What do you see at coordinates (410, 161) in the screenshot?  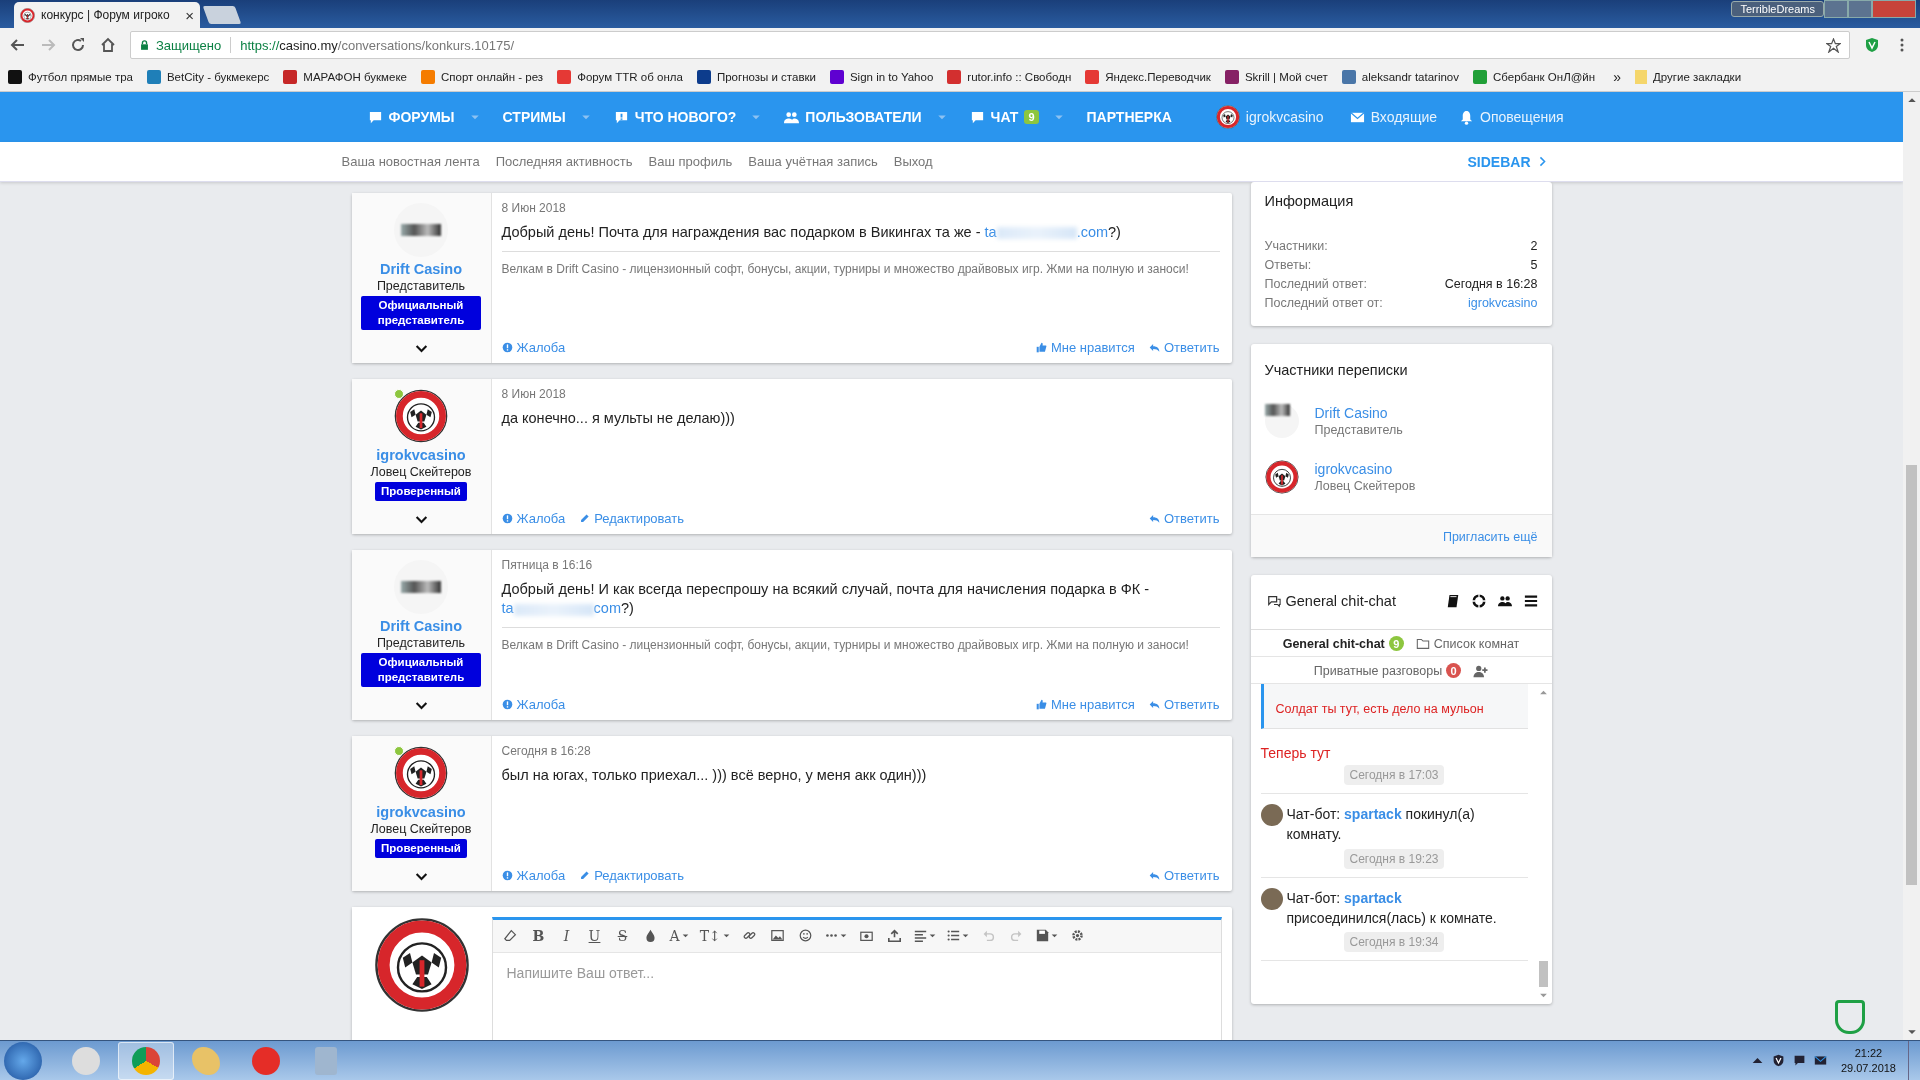 I see `subnav-link: Ваша новостная лента` at bounding box center [410, 161].